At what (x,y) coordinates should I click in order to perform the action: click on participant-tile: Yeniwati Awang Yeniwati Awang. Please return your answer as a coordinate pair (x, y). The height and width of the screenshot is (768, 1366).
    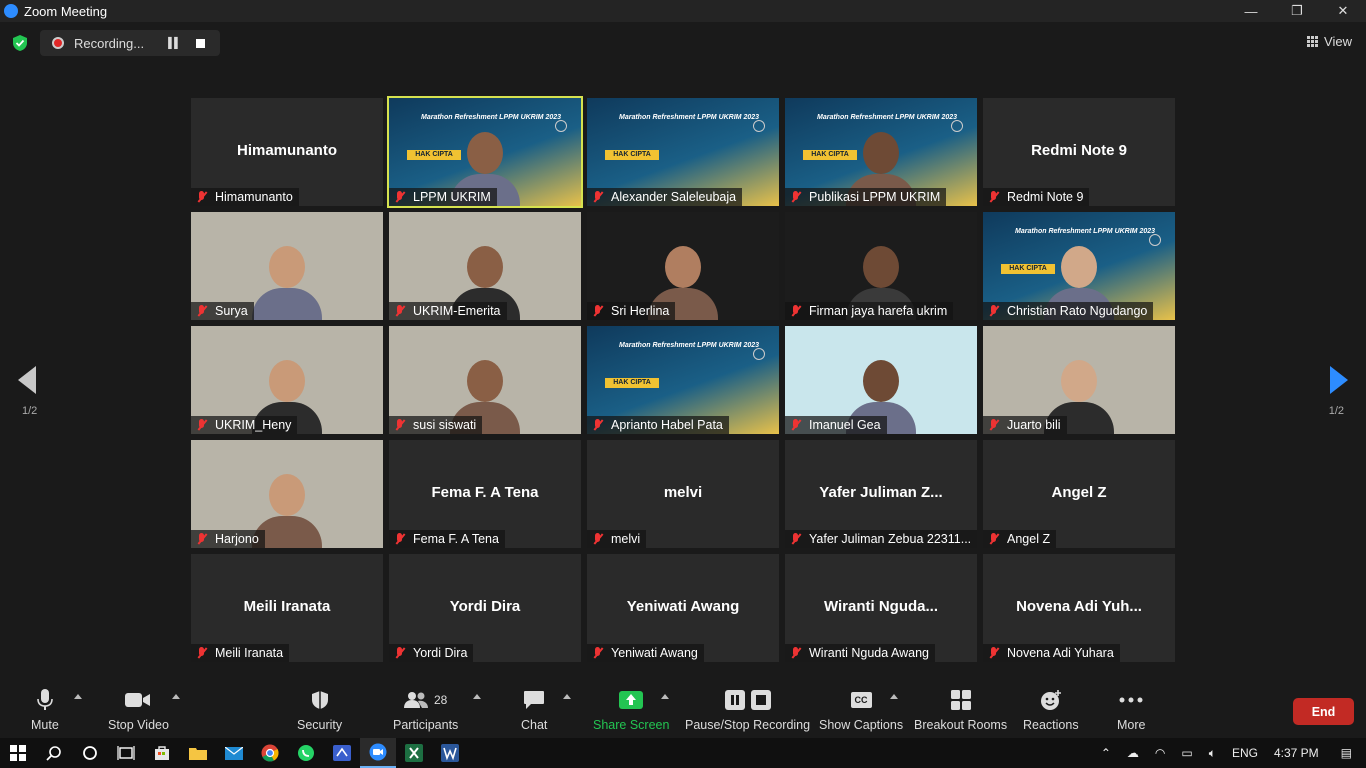
    Looking at the image, I should click on (683, 608).